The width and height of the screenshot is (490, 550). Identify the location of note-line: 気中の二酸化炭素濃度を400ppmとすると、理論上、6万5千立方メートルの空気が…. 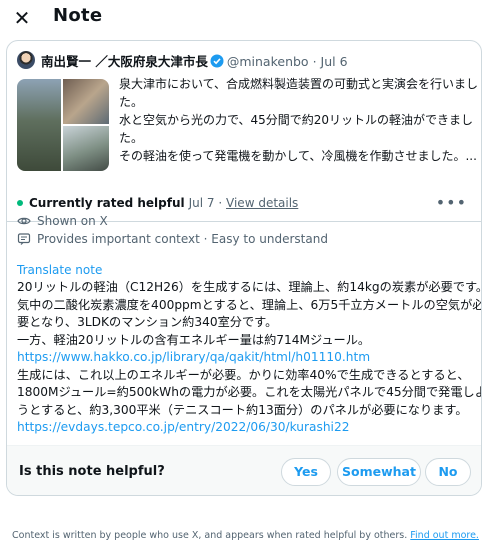
(249, 304).